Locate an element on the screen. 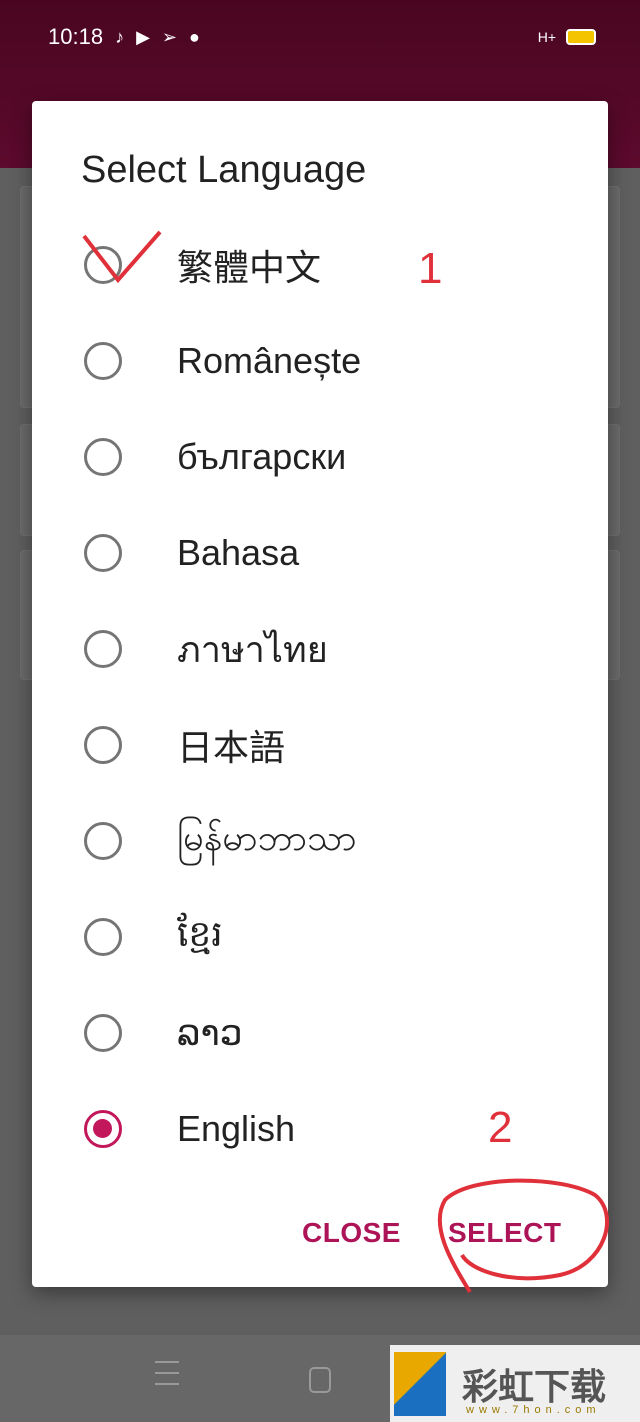  language-option: 日本語 is located at coordinates (320, 745).